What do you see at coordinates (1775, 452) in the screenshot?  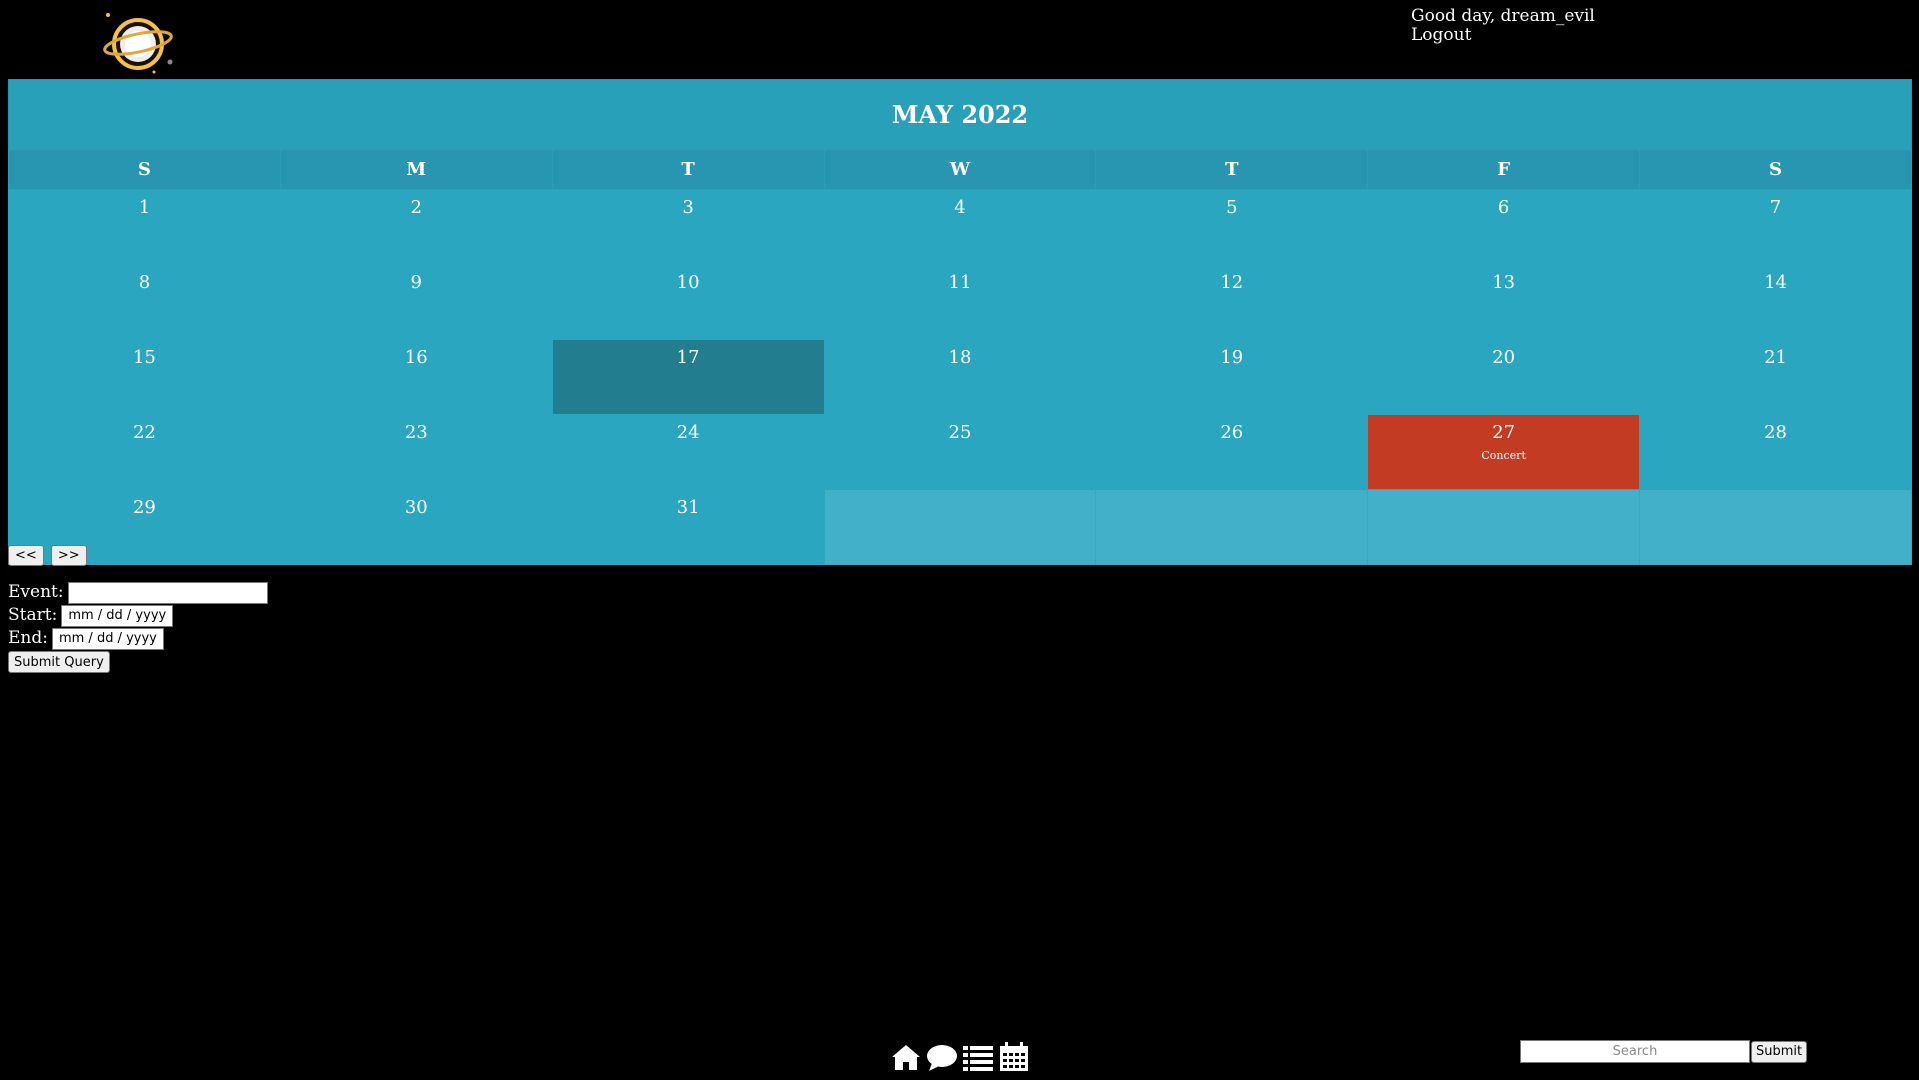 I see `calendar-day-cell: 28` at bounding box center [1775, 452].